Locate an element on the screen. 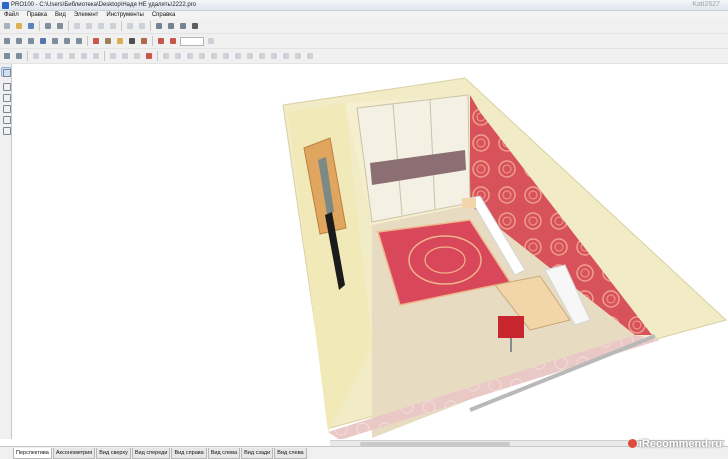  rotate-tool-icon is located at coordinates (6, 86).